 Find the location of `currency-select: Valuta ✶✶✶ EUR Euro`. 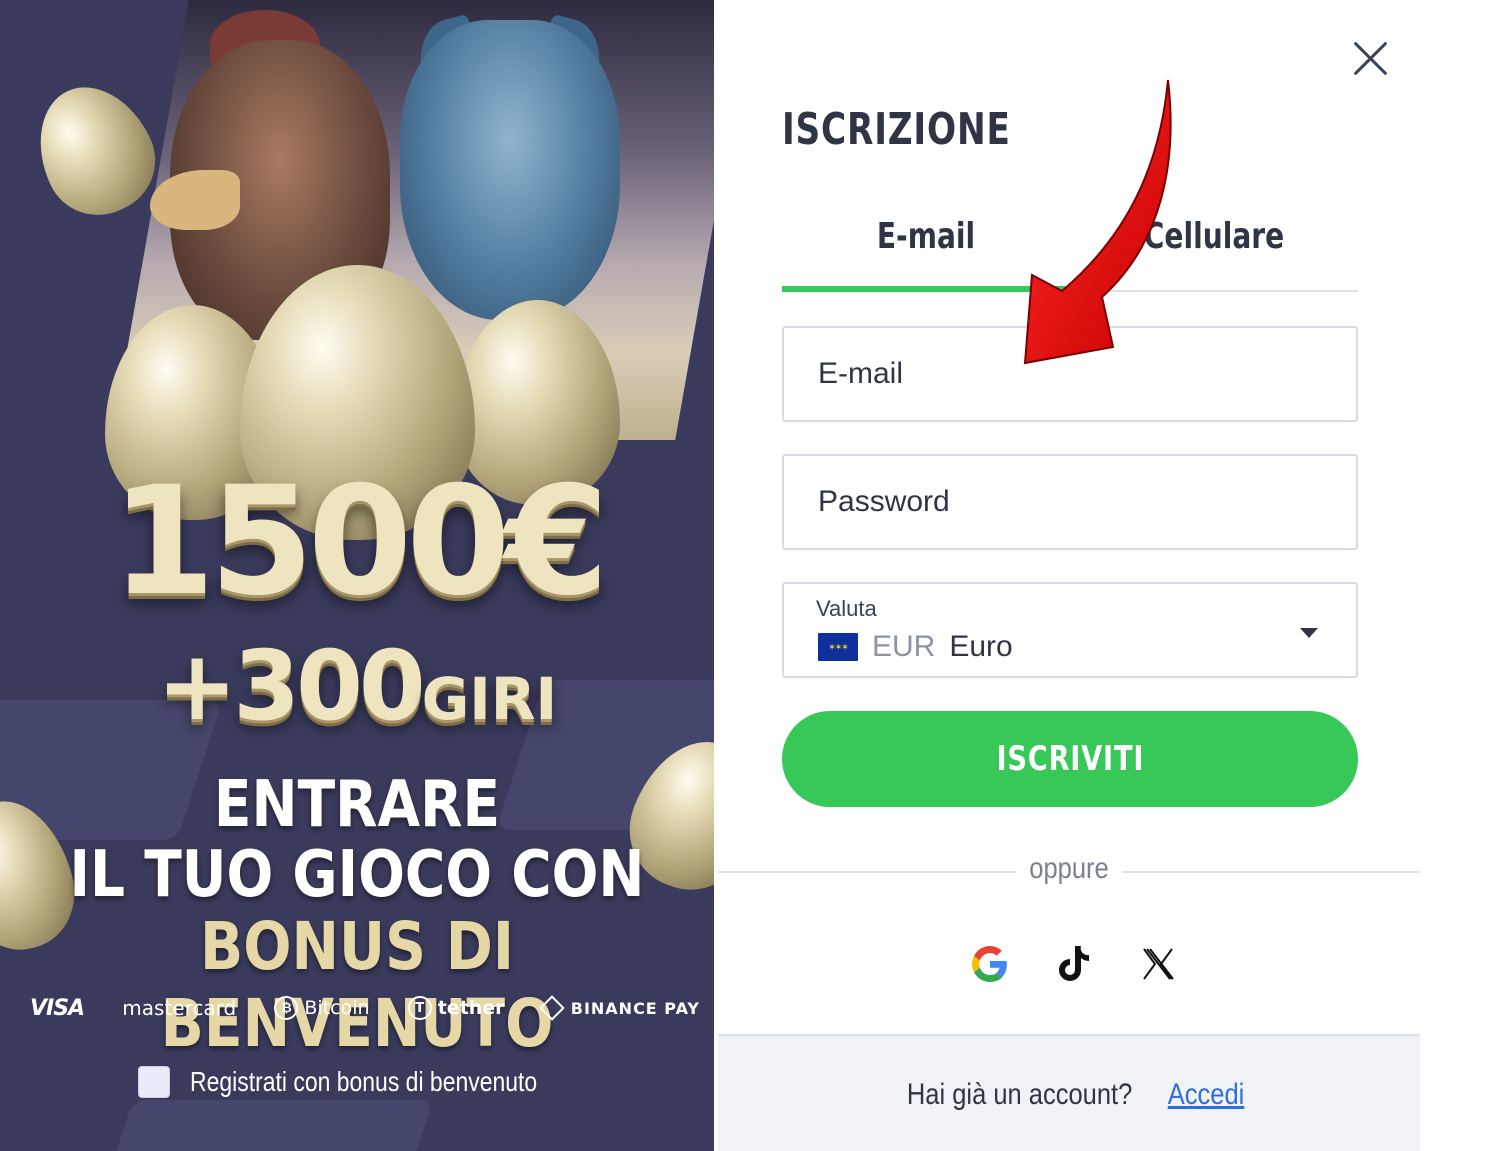

currency-select: Valuta ✶✶✶ EUR Euro is located at coordinates (1070, 630).